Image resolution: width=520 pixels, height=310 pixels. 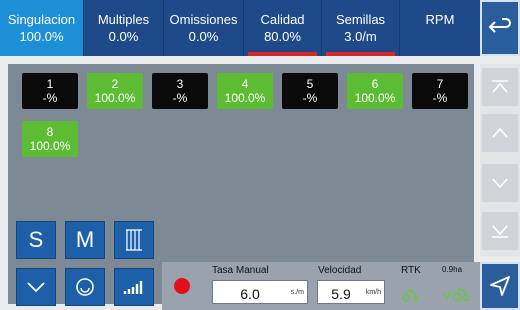 I want to click on tab-omissiones-label: Omissiones, so click(x=203, y=19).